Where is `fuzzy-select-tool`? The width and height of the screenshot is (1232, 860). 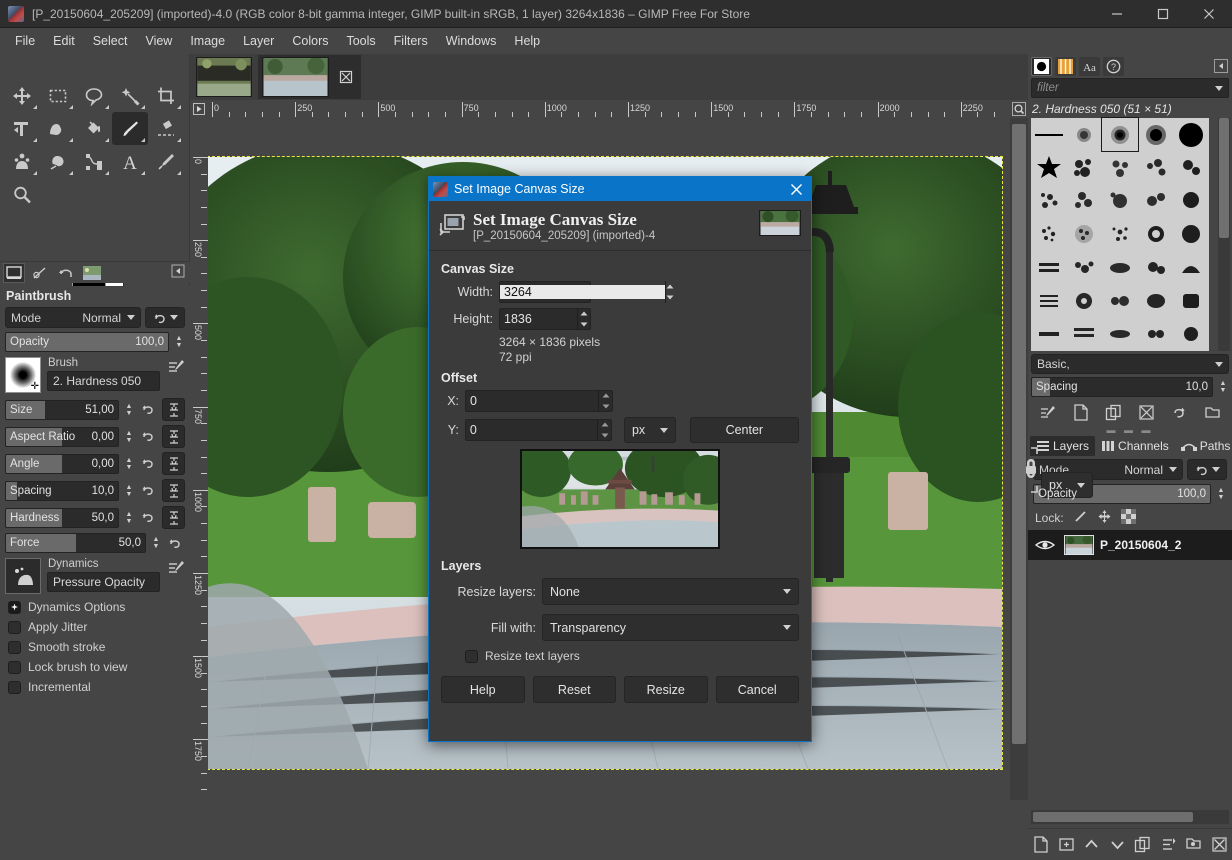 fuzzy-select-tool is located at coordinates (130, 95).